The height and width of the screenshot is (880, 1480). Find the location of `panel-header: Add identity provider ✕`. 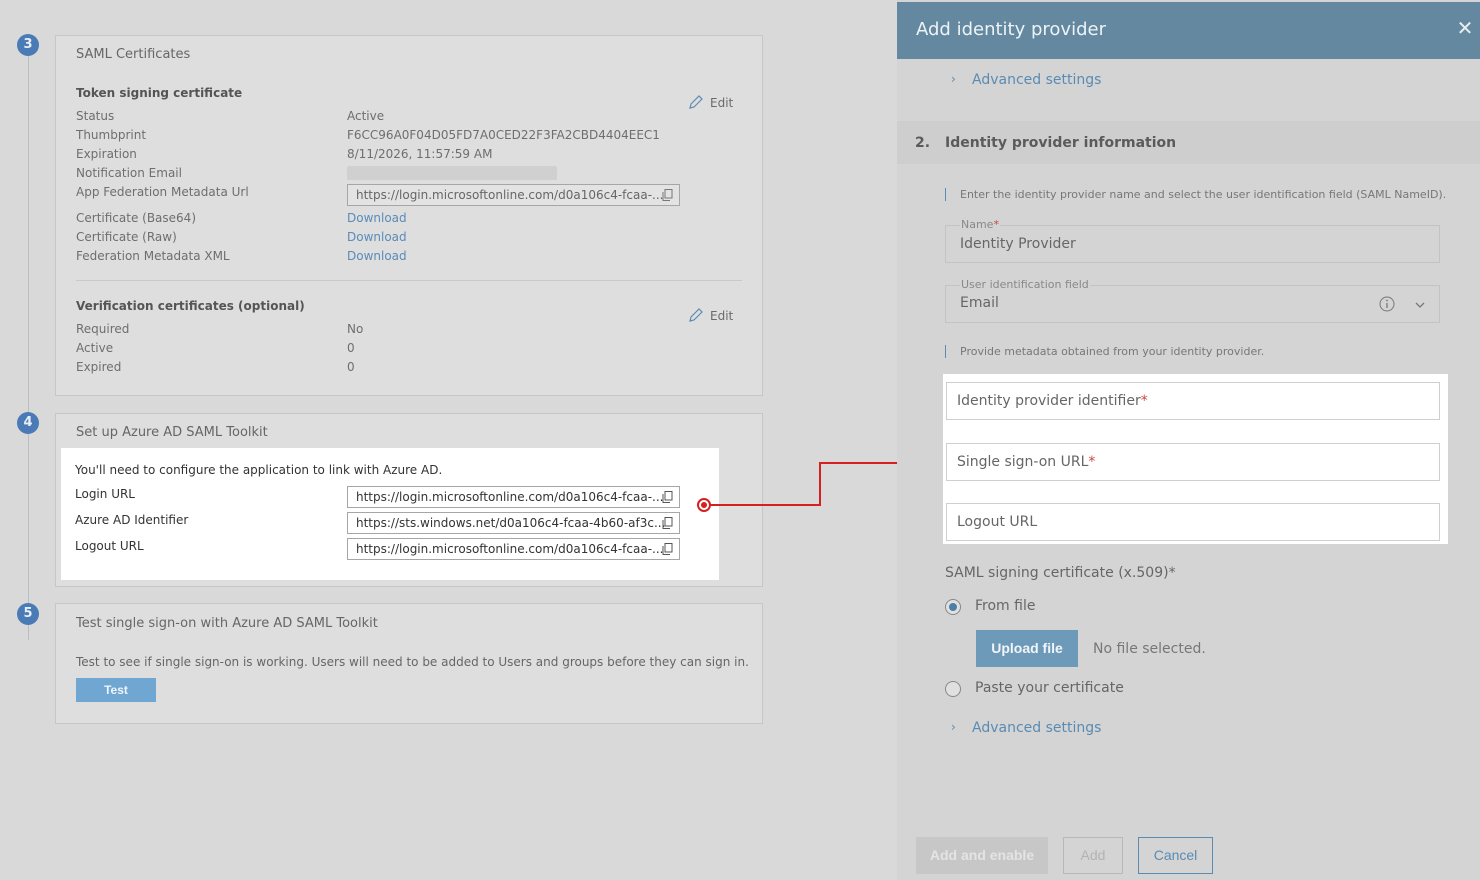

panel-header: Add identity provider ✕ is located at coordinates (1188, 30).